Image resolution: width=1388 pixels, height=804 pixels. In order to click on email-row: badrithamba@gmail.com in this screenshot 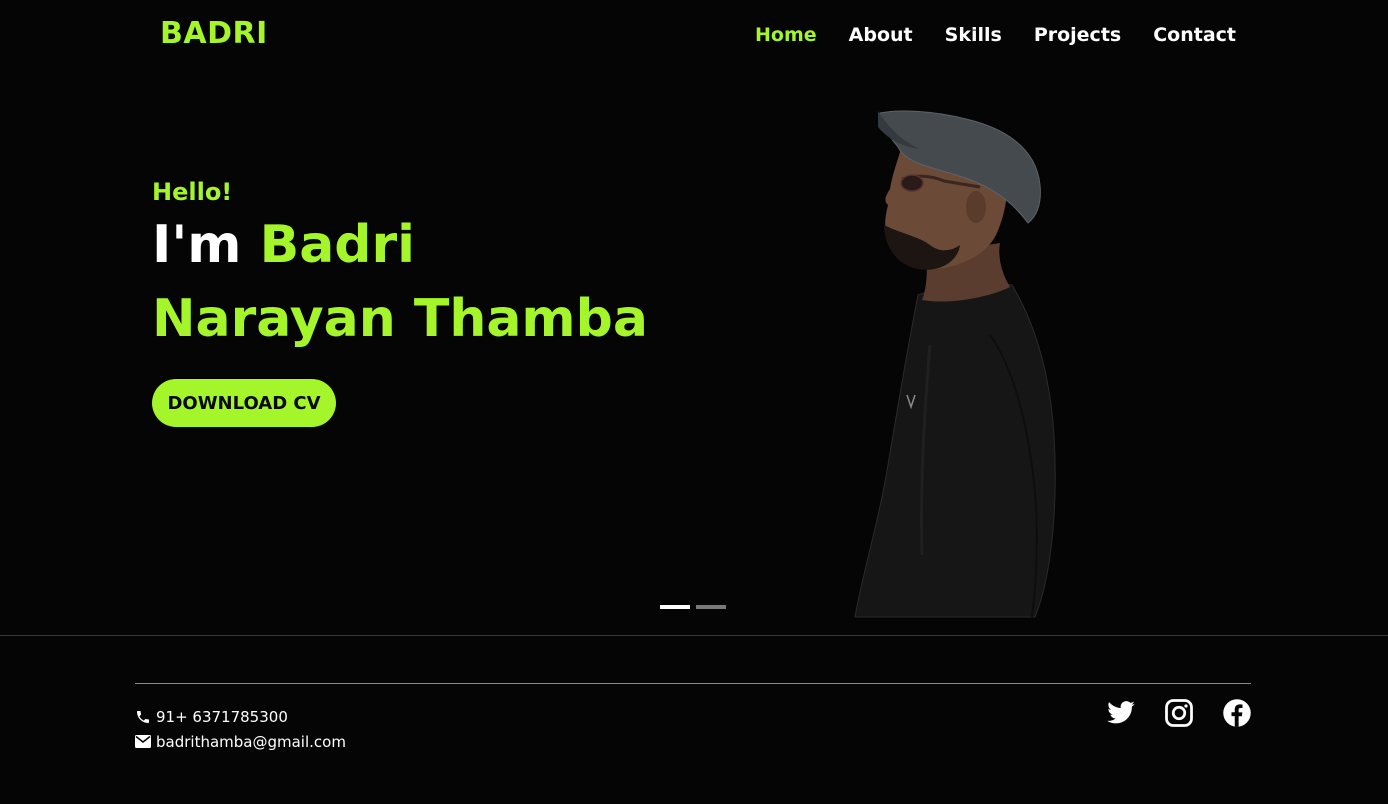, I will do `click(240, 741)`.